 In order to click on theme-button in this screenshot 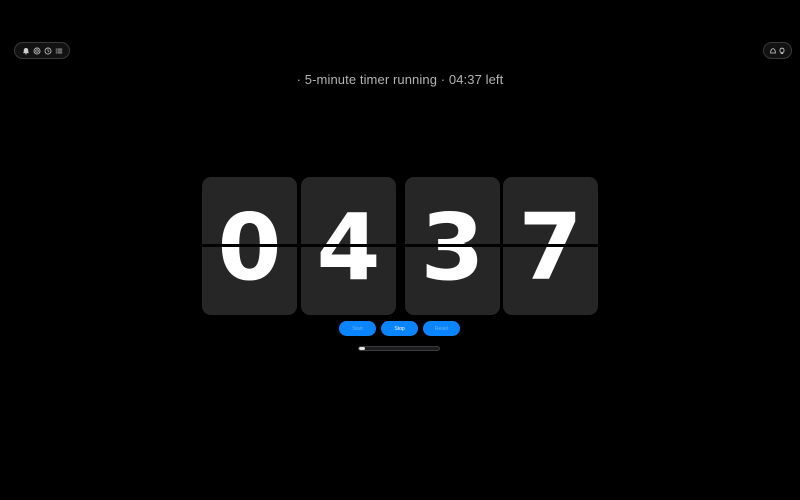, I will do `click(773, 50)`.